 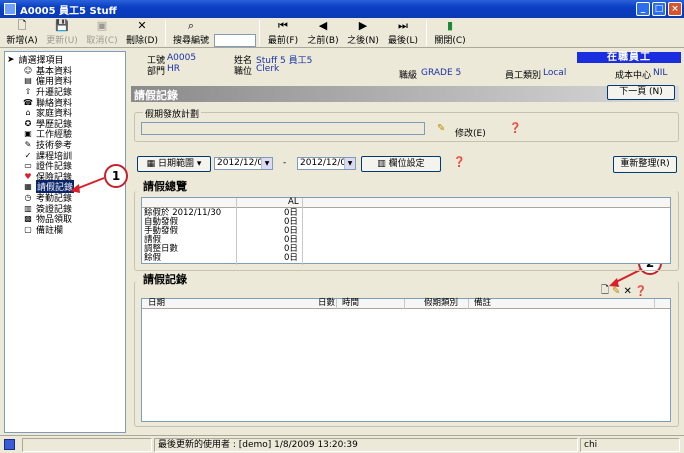 What do you see at coordinates (102, 33) in the screenshot?
I see `cancel-button: ▣ 取消(C)` at bounding box center [102, 33].